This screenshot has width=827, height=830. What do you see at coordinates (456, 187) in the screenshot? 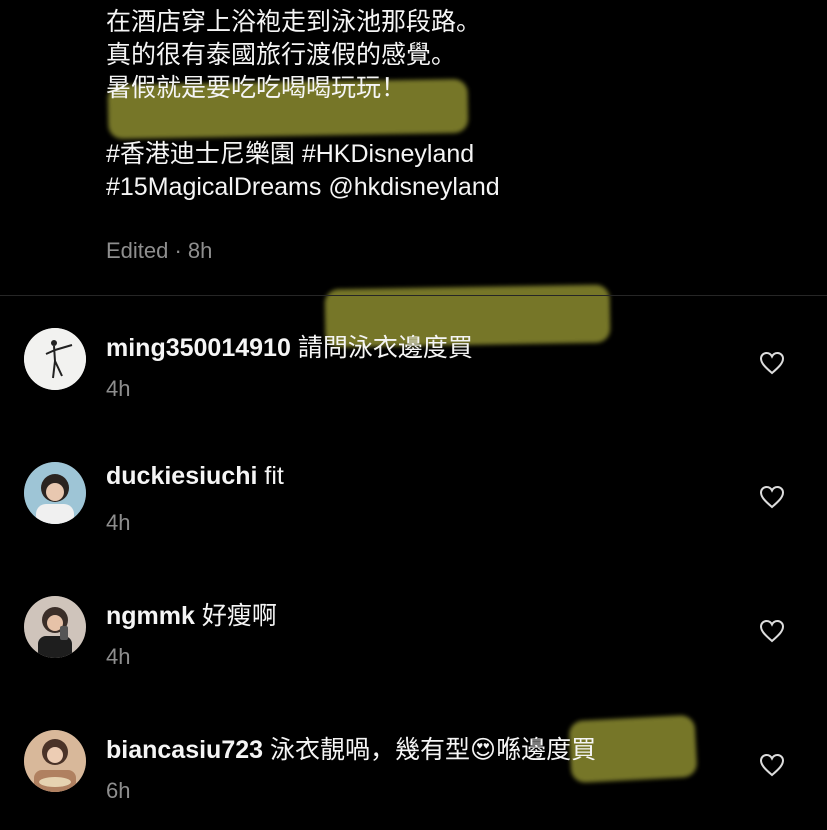
I see `caption-hashtags: #15MagicalDreams @hkdisneyland` at bounding box center [456, 187].